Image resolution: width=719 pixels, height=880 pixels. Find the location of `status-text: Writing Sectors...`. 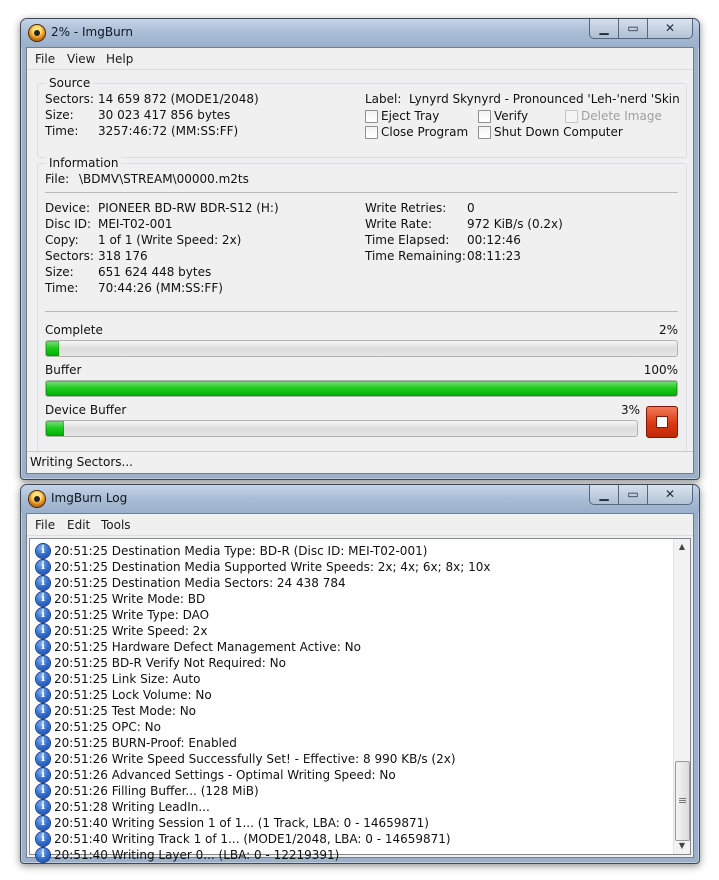

status-text: Writing Sectors... is located at coordinates (81, 462).